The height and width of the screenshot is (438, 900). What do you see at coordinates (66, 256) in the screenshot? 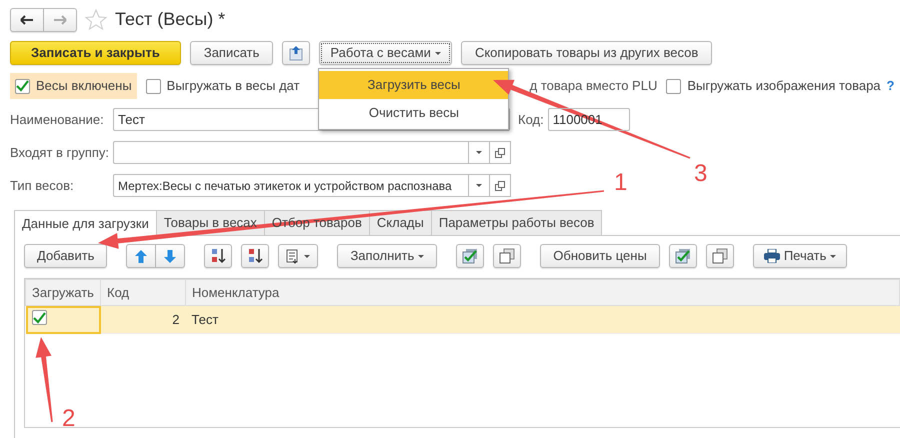
I see `toolbar-button: Добавить` at bounding box center [66, 256].